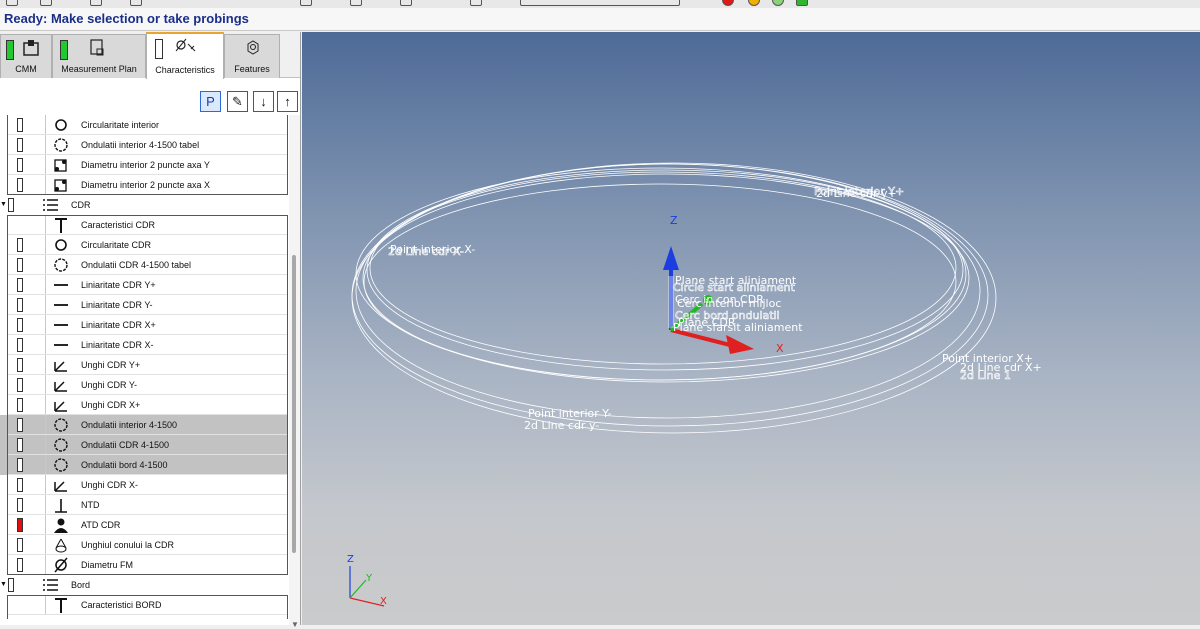  What do you see at coordinates (252, 56) in the screenshot?
I see `tab-features: Features` at bounding box center [252, 56].